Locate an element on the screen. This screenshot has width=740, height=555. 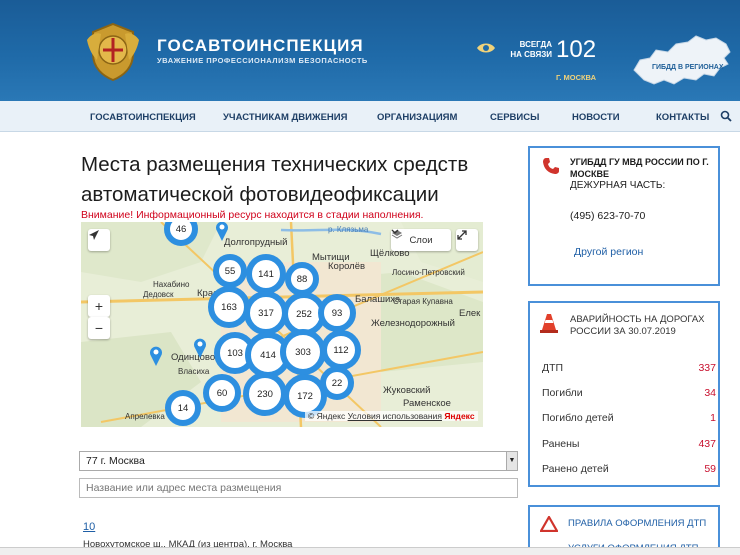
map-cluster: 22 is located at coordinates (337, 383).